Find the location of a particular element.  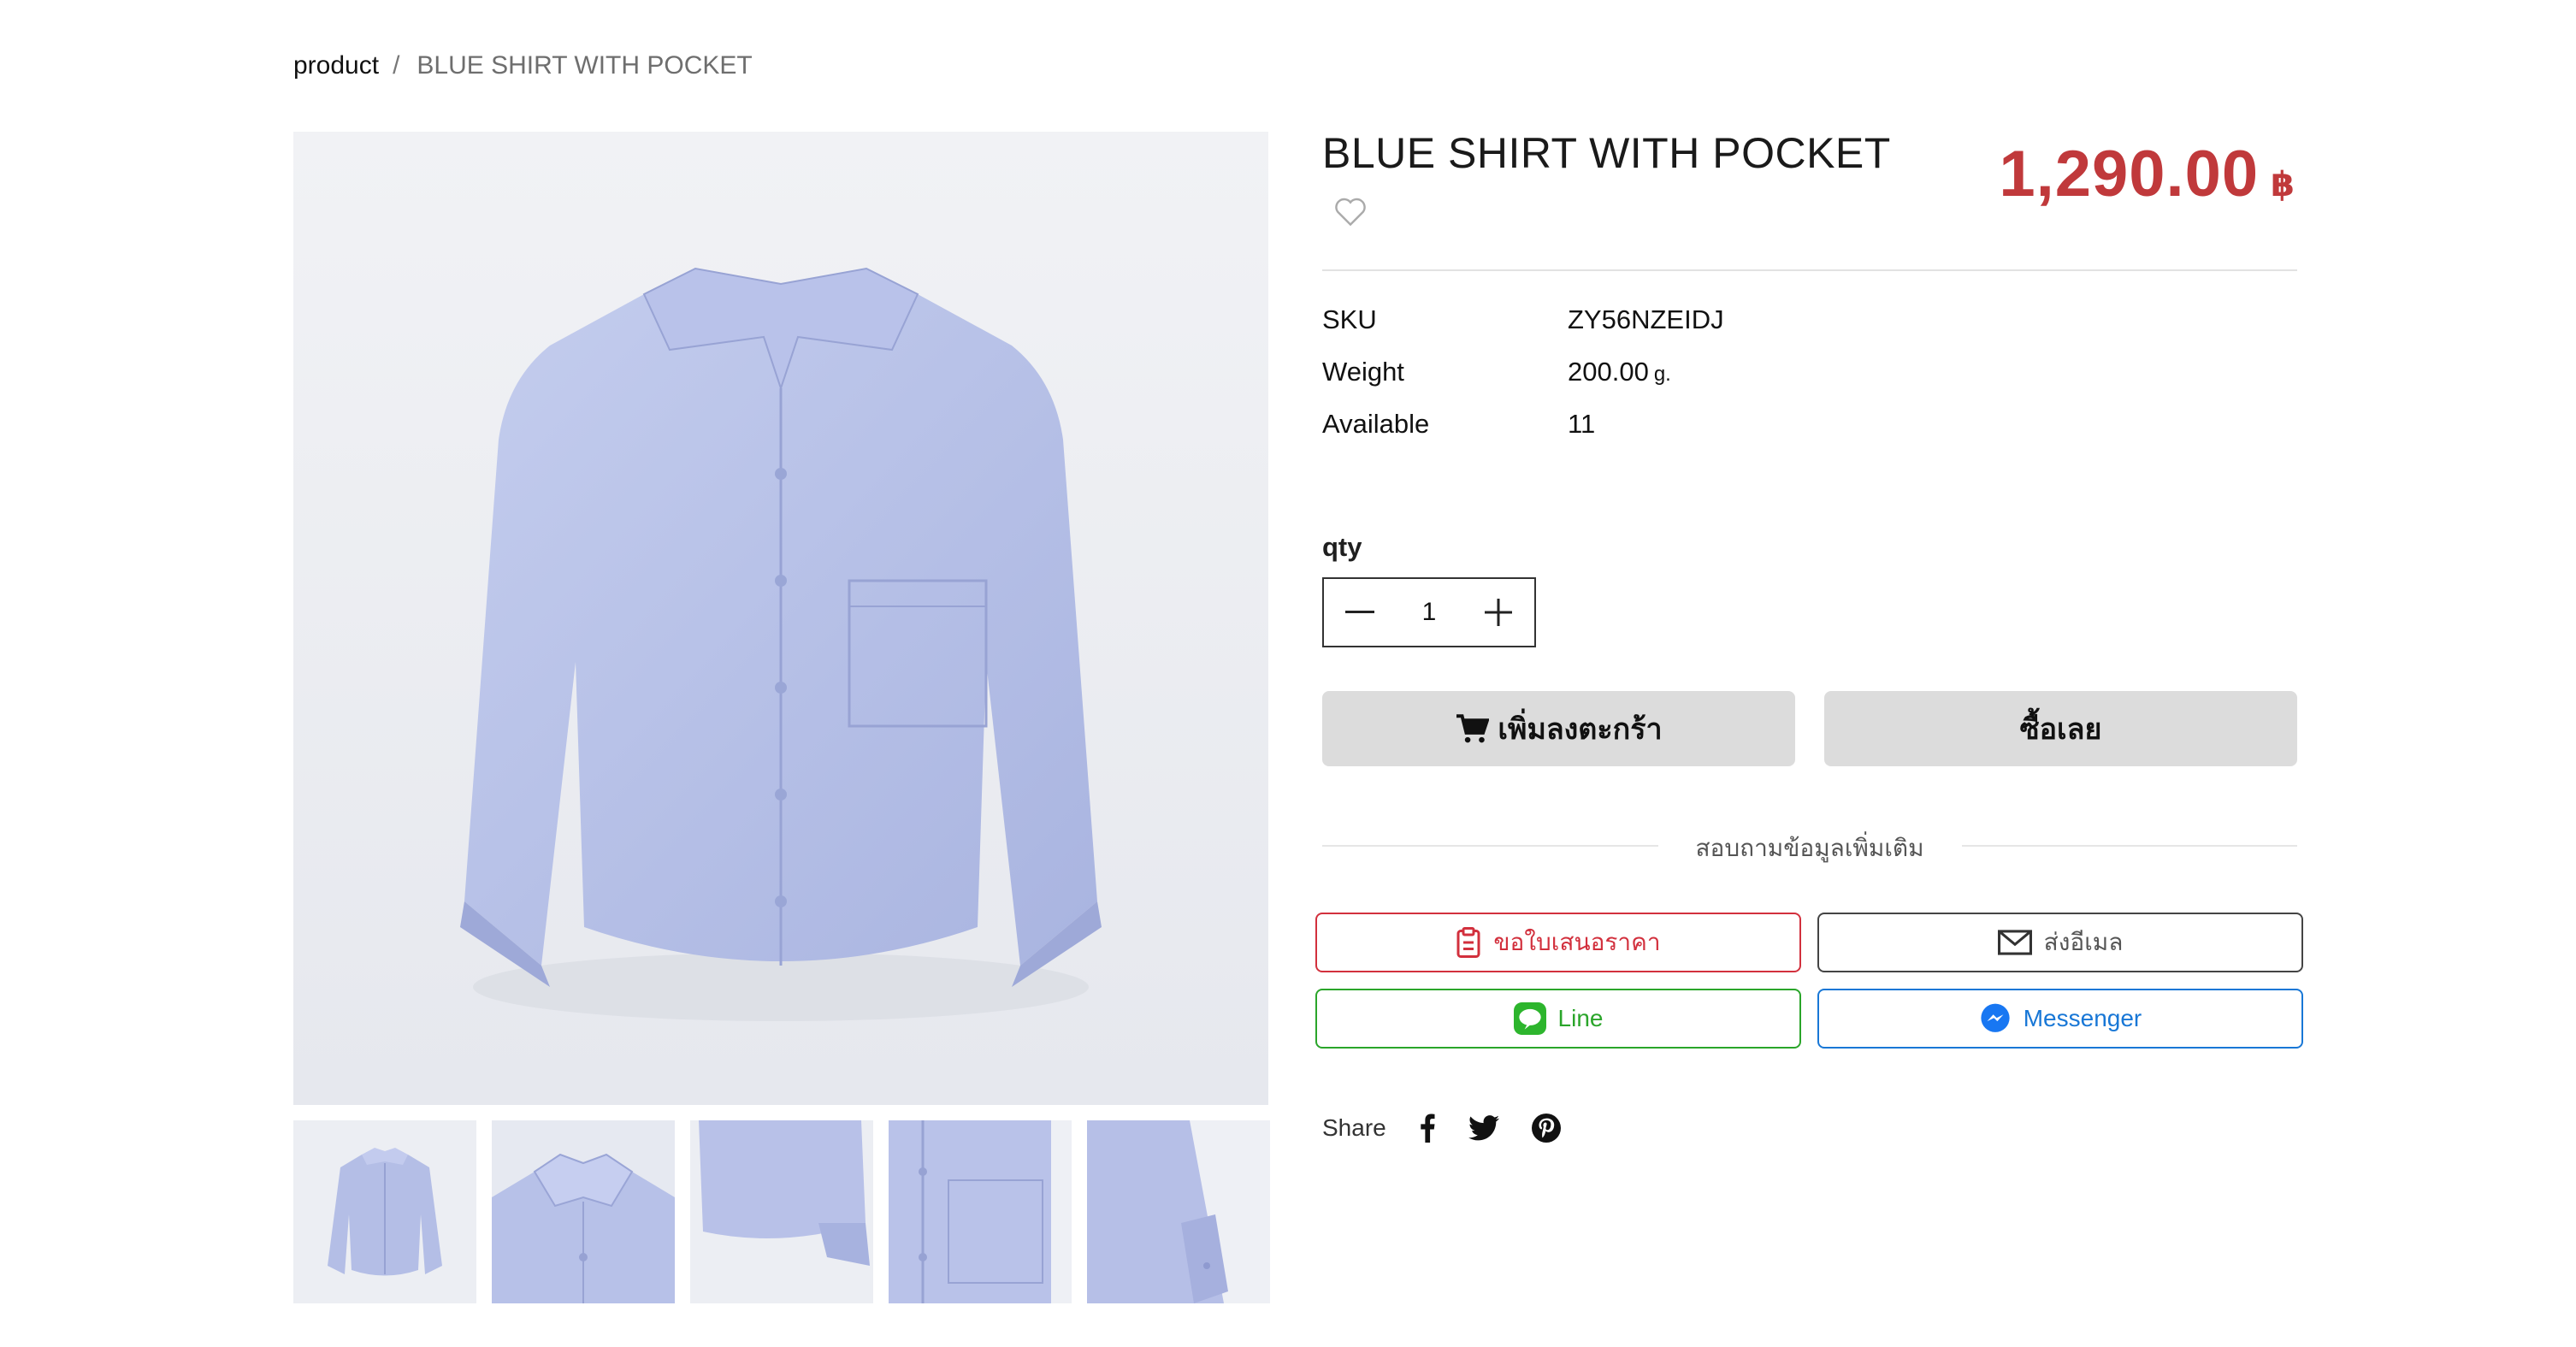

share-label: Share is located at coordinates (1354, 1128).